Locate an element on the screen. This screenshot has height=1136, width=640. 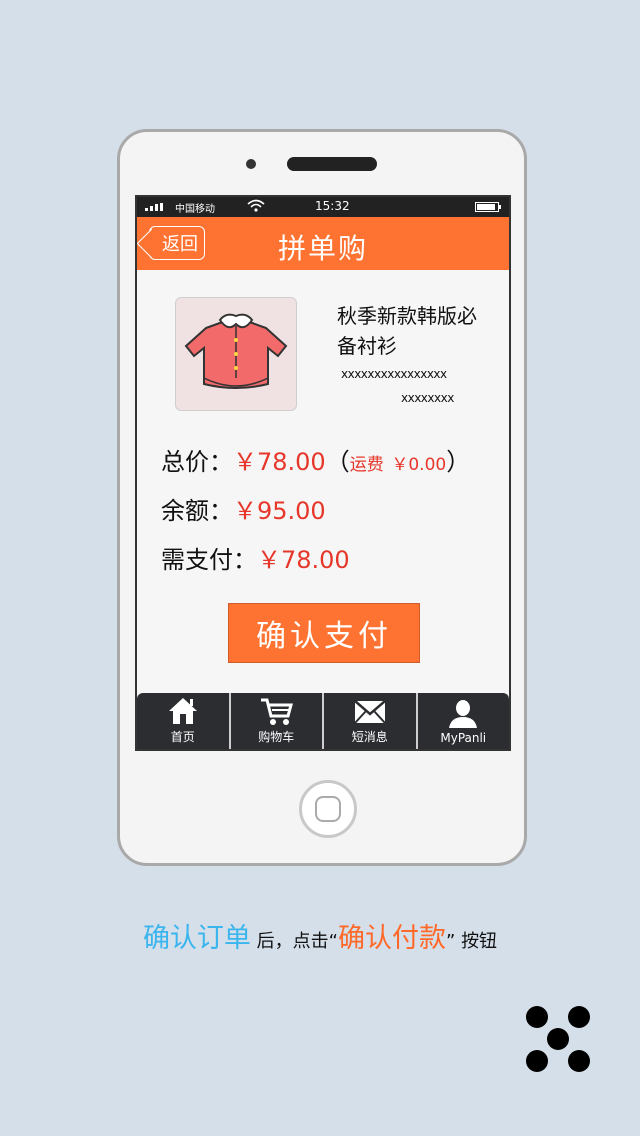
tab-cart-label: 购物车 is located at coordinates (276, 737).